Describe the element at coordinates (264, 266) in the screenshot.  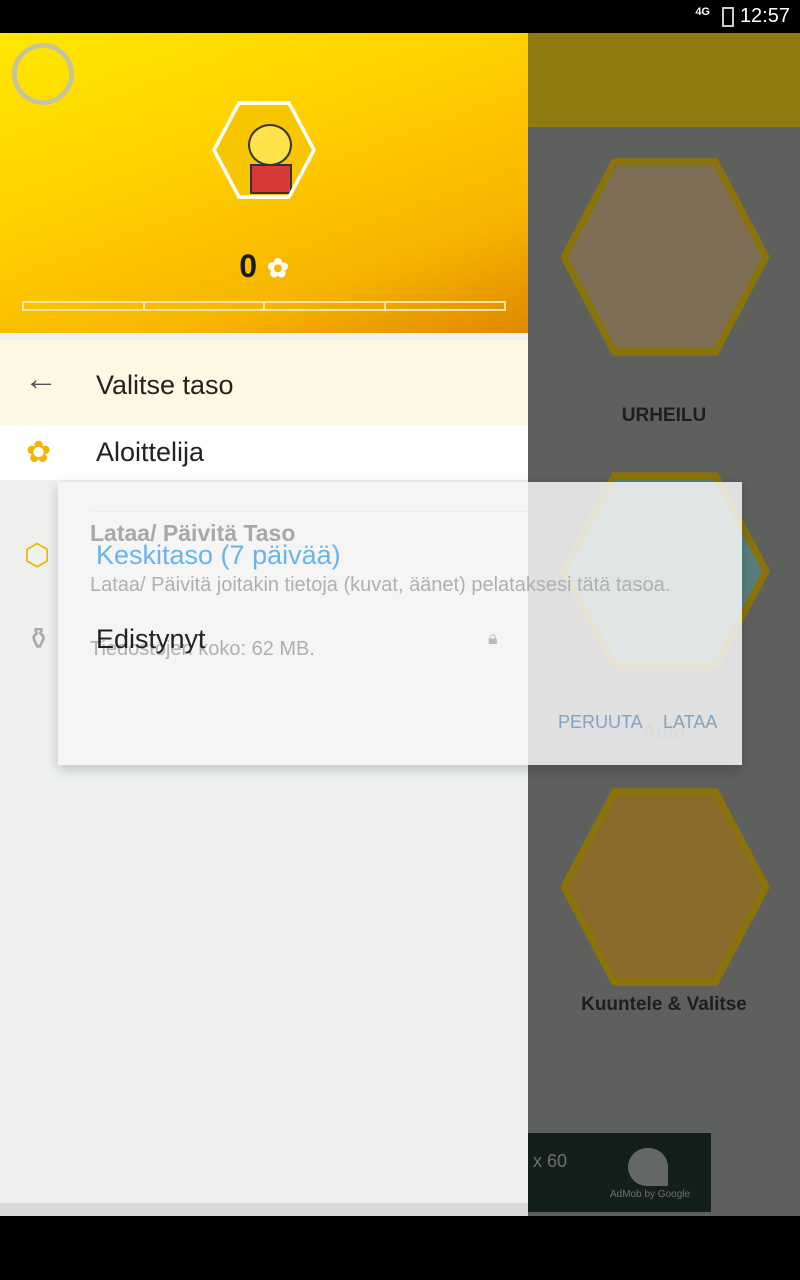
I see `score: 0 ✿` at that location.